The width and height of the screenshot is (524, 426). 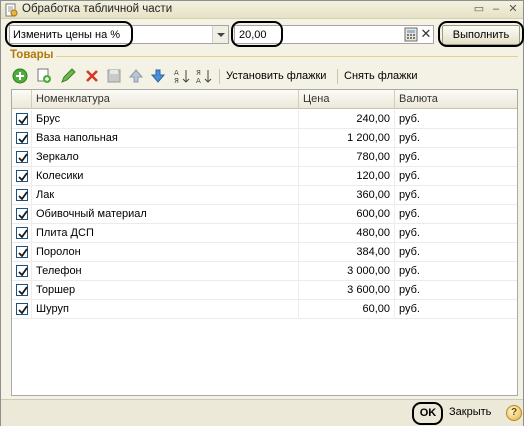 What do you see at coordinates (426, 34) in the screenshot?
I see `clear-icon: ✕` at bounding box center [426, 34].